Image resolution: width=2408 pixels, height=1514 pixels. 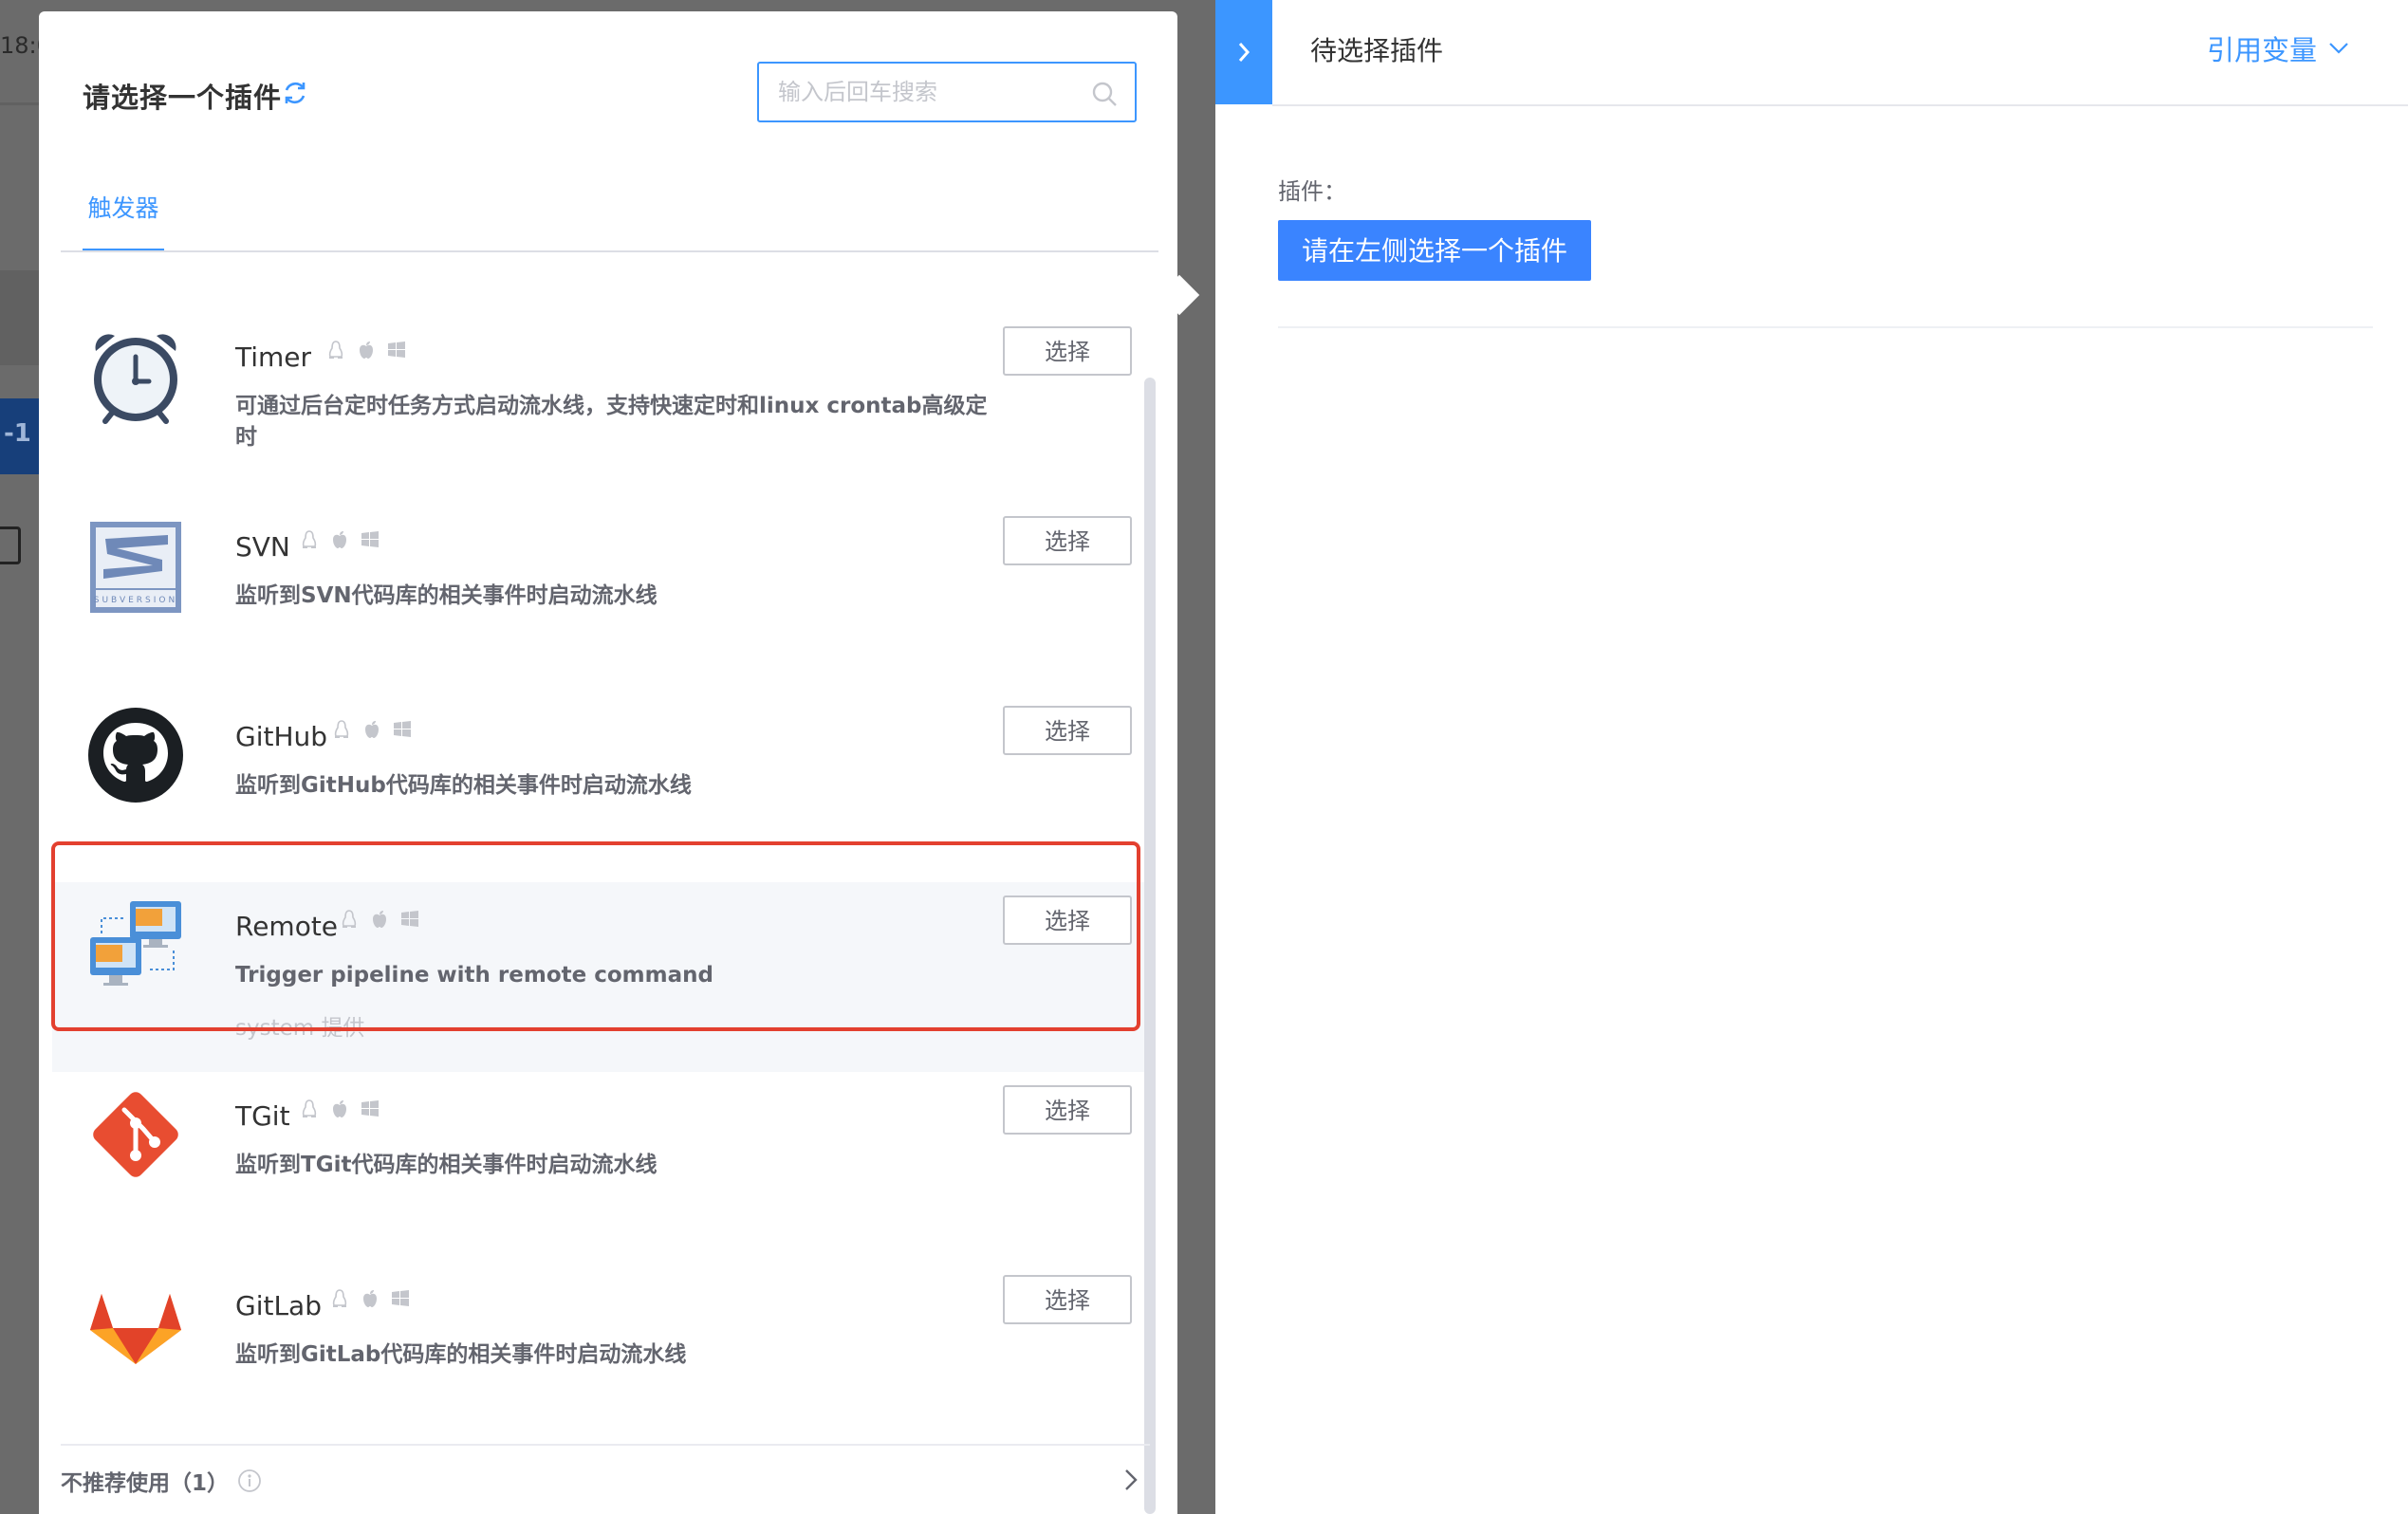 What do you see at coordinates (273, 358) in the screenshot?
I see `plugin-name: Timer` at bounding box center [273, 358].